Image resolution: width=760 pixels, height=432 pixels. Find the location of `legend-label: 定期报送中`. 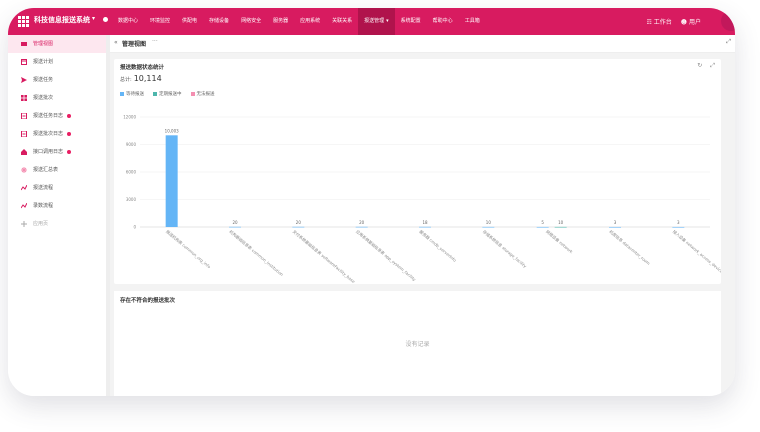

legend-label: 定期报送中 is located at coordinates (170, 94).